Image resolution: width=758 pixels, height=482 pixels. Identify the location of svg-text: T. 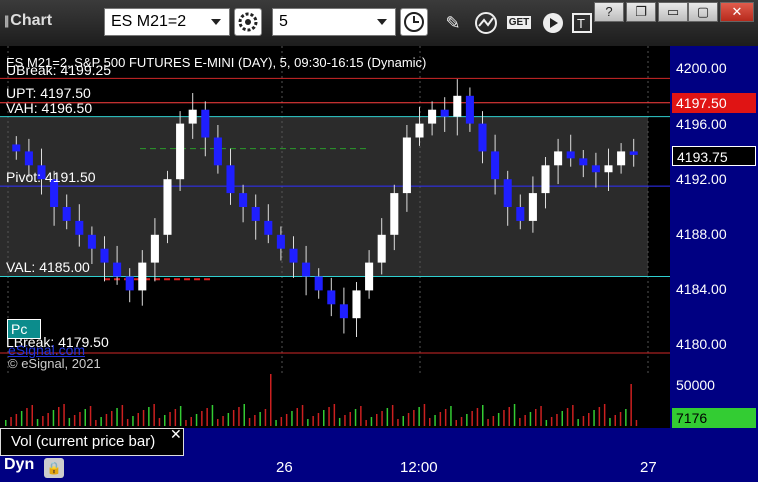
(581, 23).